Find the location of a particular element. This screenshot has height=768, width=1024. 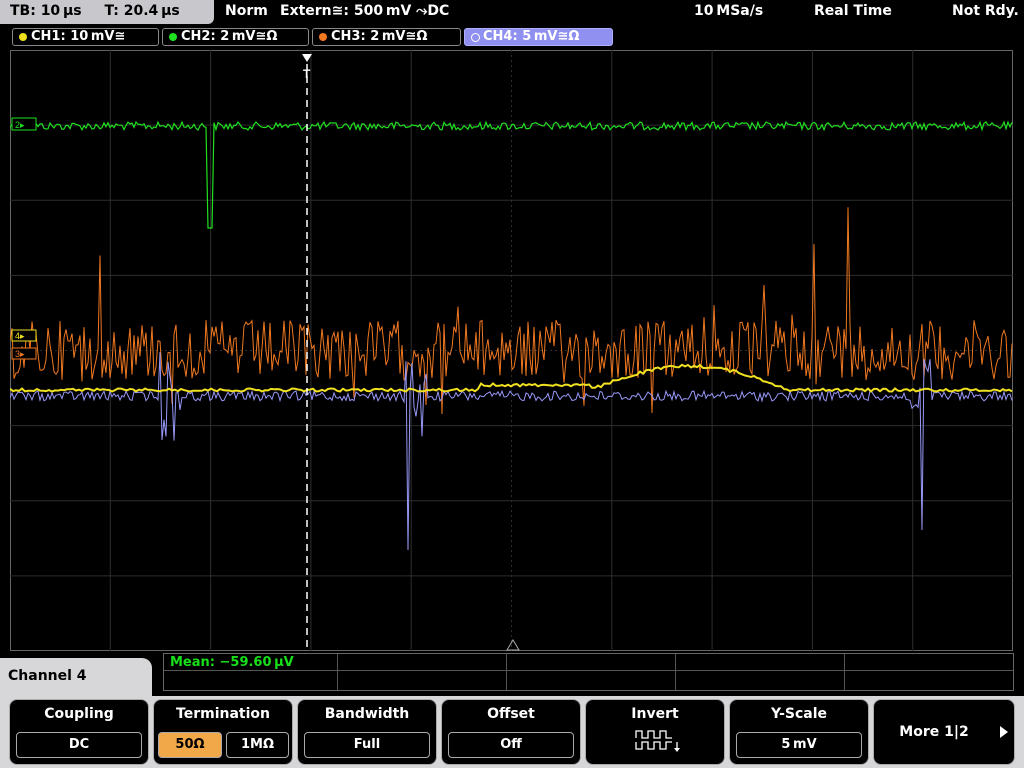

trigger-mode: Norm is located at coordinates (246, 11).